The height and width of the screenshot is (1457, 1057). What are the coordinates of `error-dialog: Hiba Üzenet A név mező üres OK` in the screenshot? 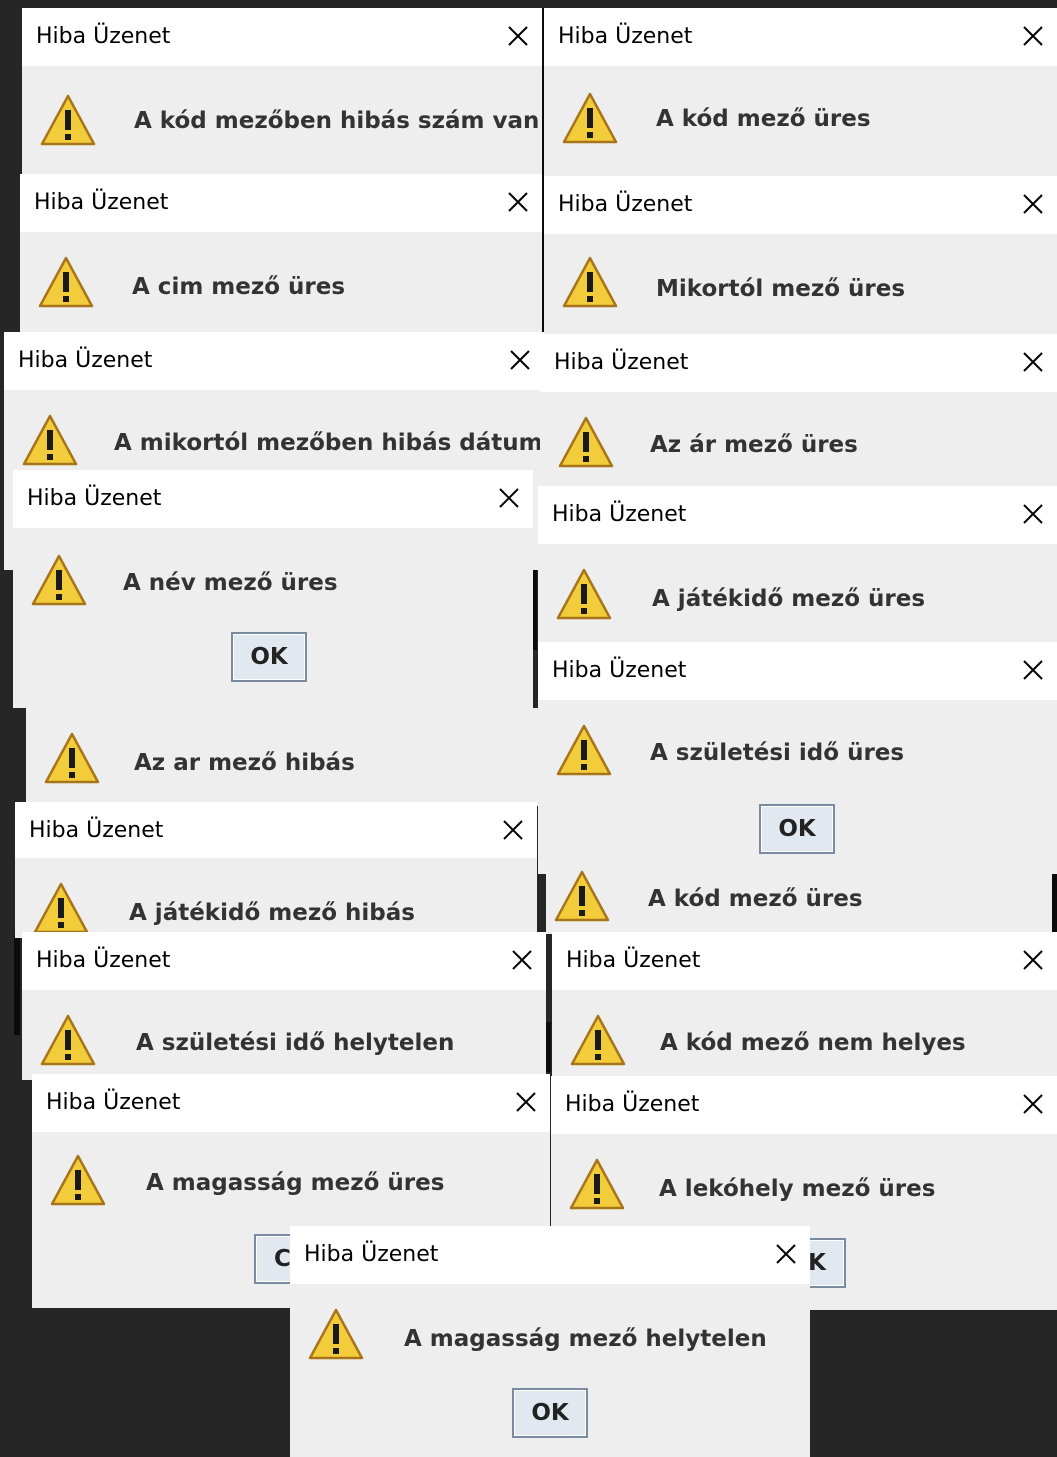 It's located at (273, 589).